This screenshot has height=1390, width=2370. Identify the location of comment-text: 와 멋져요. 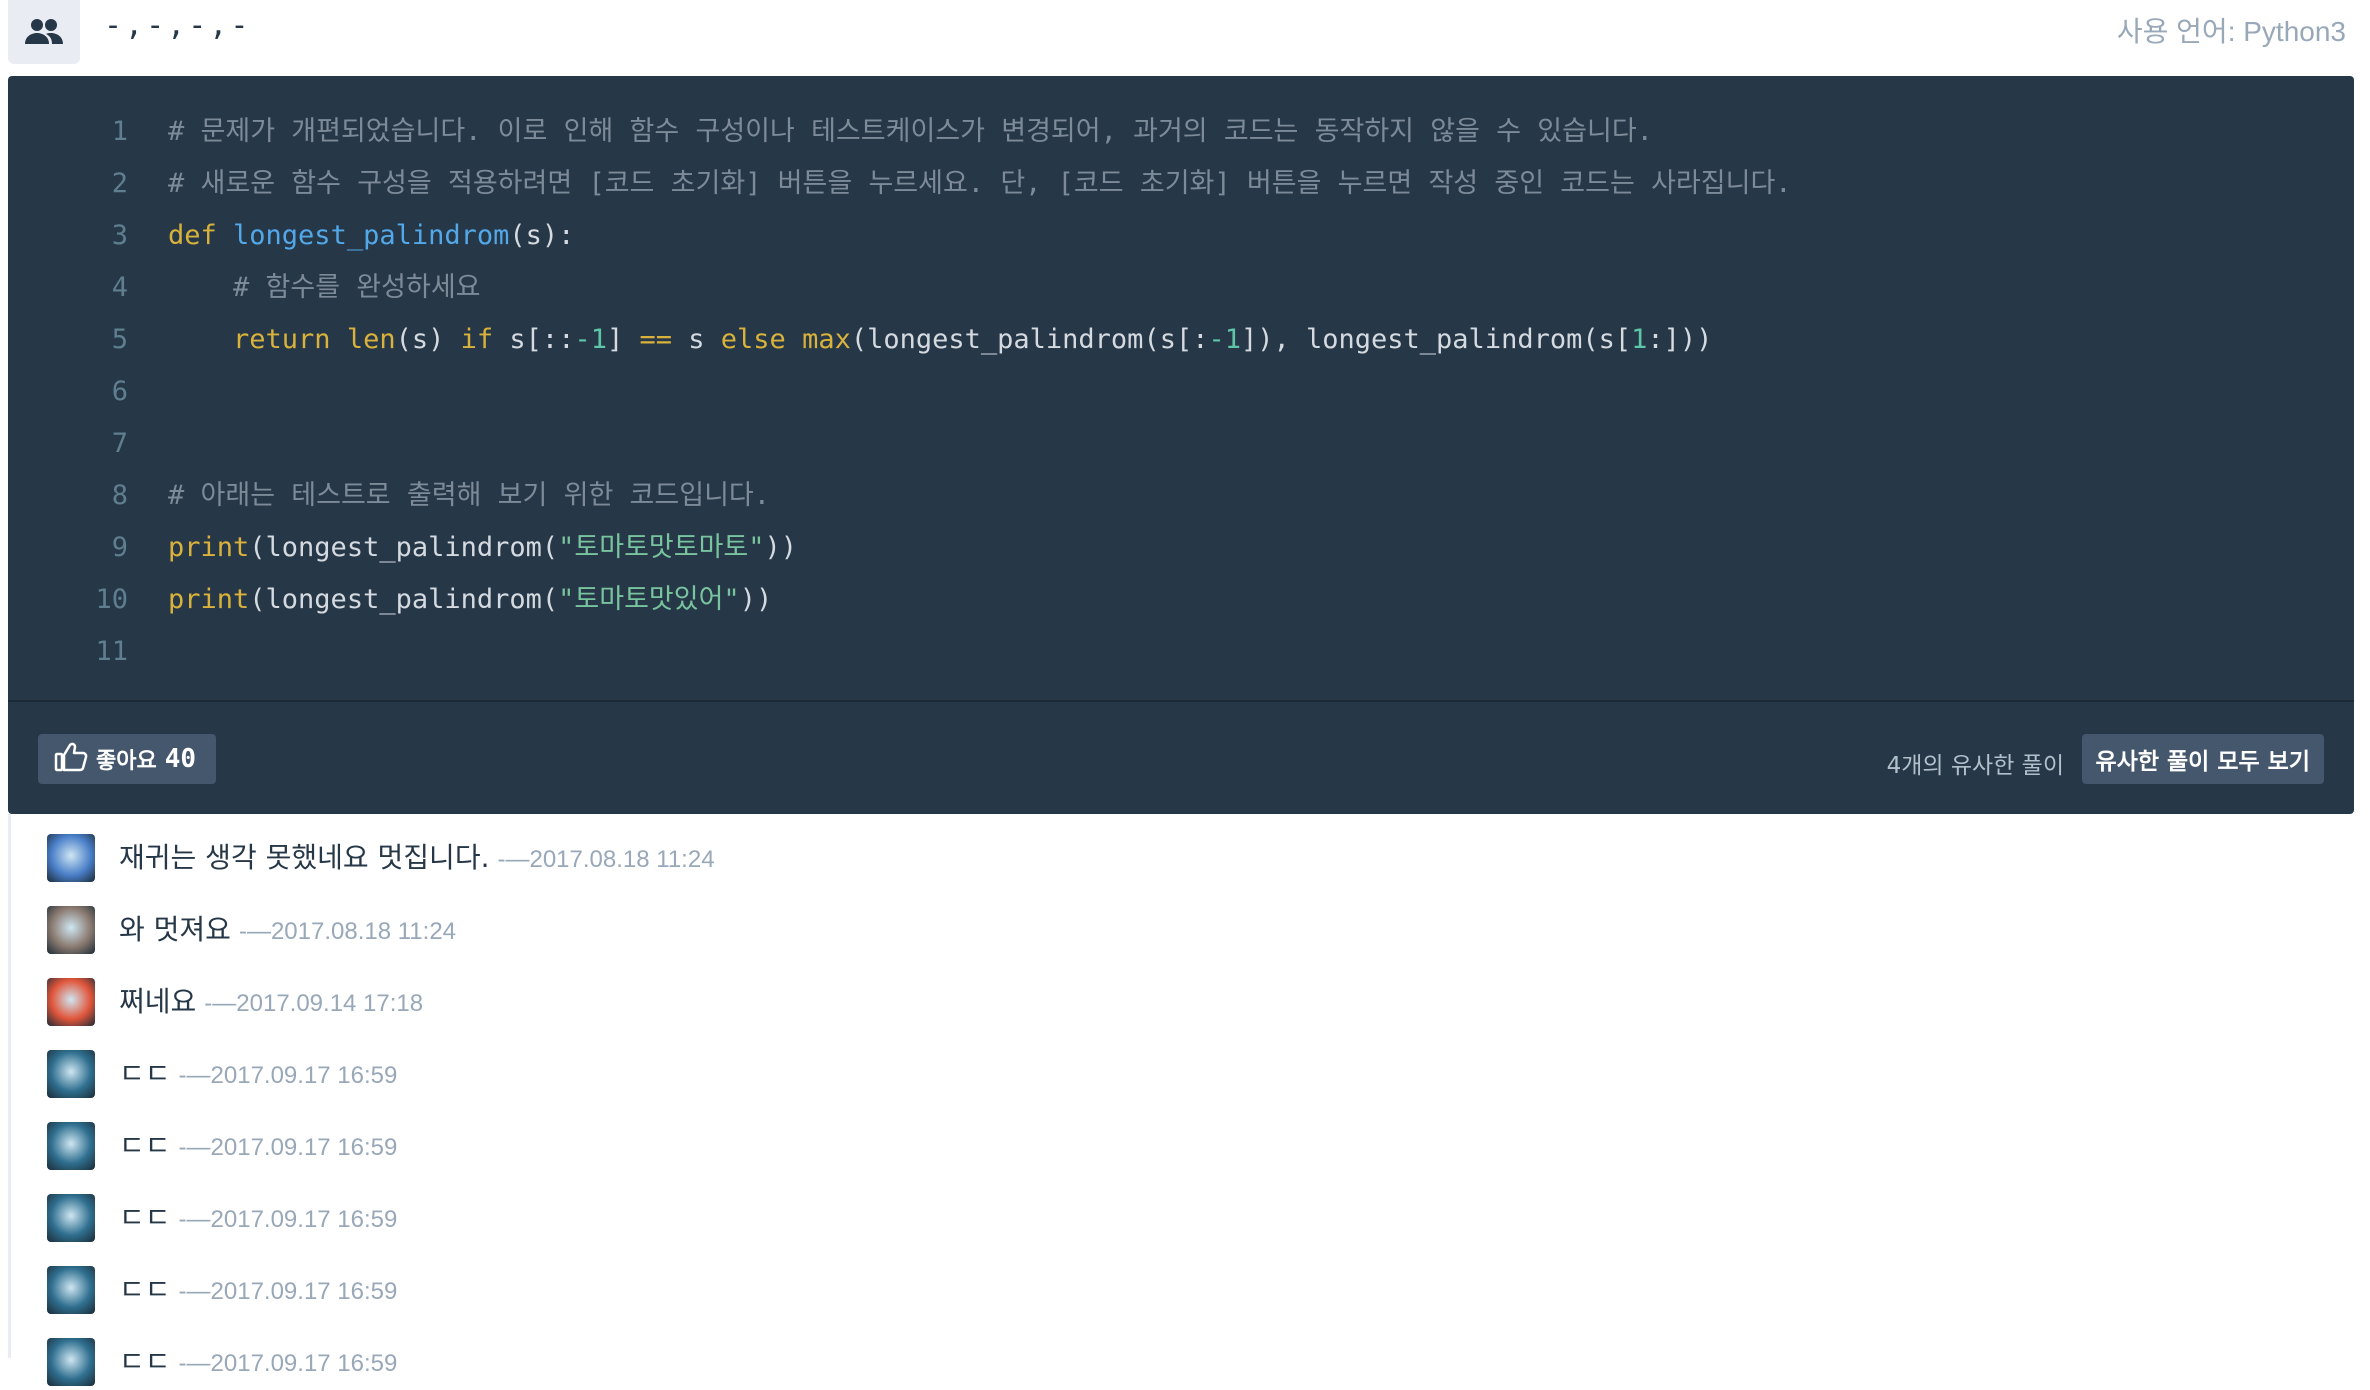
(175, 929).